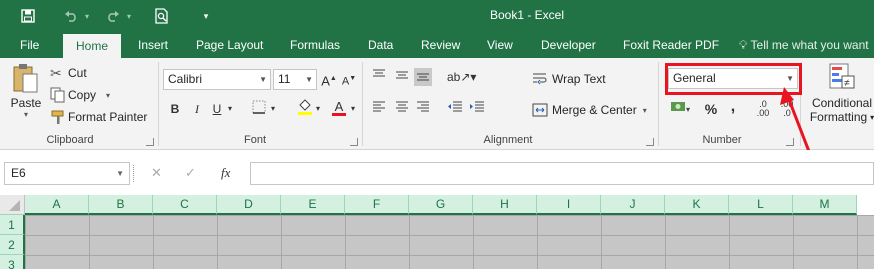 The width and height of the screenshot is (874, 269). What do you see at coordinates (313, 205) in the screenshot?
I see `column-header: E` at bounding box center [313, 205].